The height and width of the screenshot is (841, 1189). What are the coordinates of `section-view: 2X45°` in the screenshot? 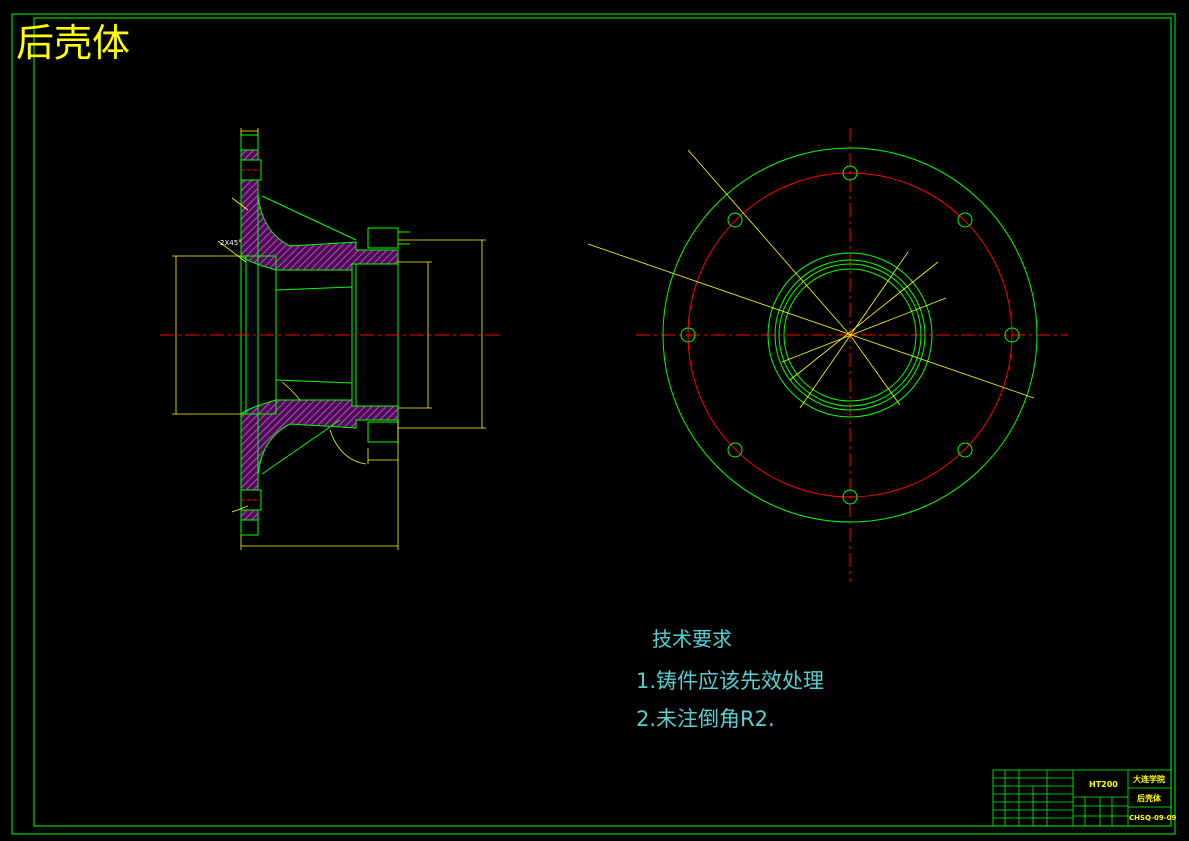 It's located at (330, 339).